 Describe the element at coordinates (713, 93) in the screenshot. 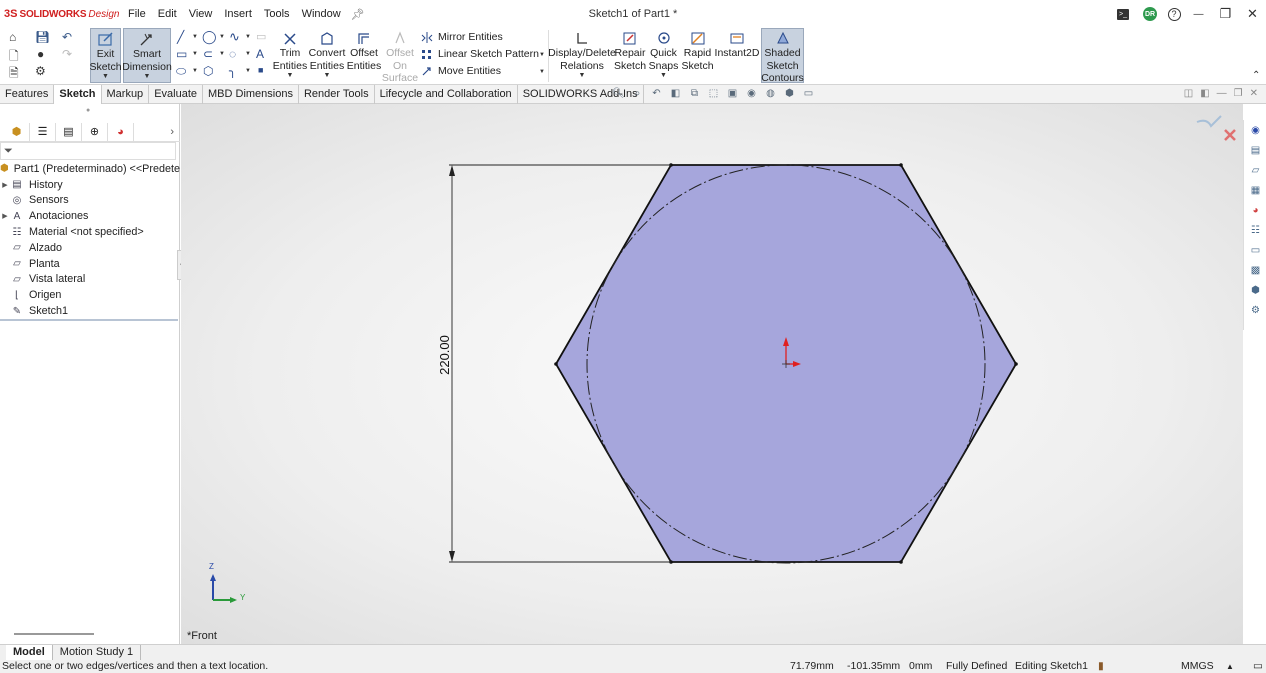

I see `view-orientation-icon: ⬚` at that location.